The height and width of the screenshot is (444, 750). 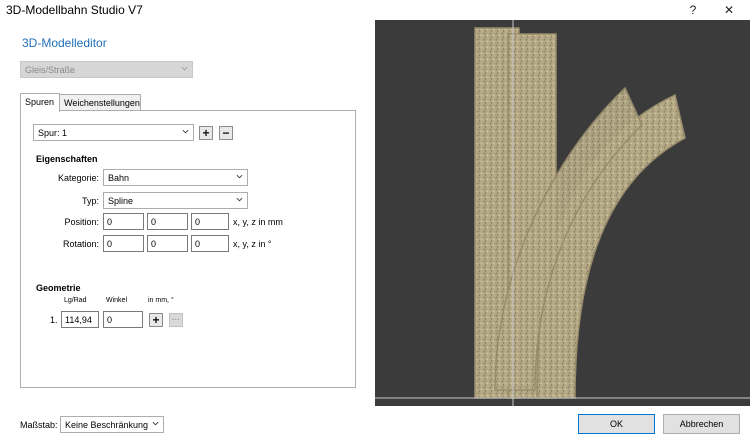 What do you see at coordinates (81, 222) in the screenshot?
I see `position-label: Position:` at bounding box center [81, 222].